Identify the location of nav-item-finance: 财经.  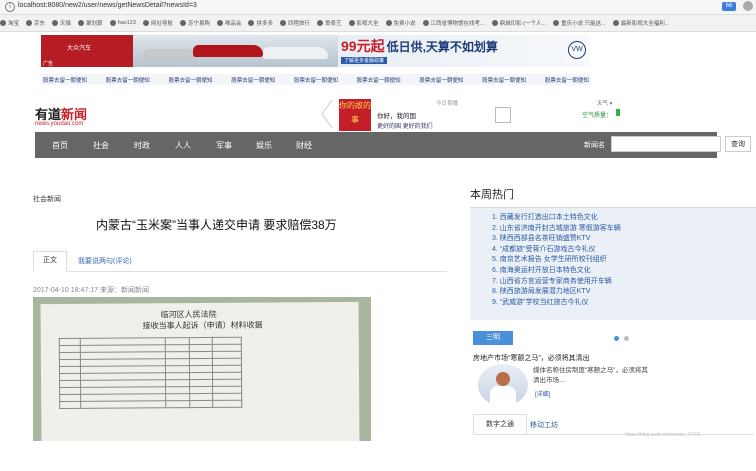
(304, 145).